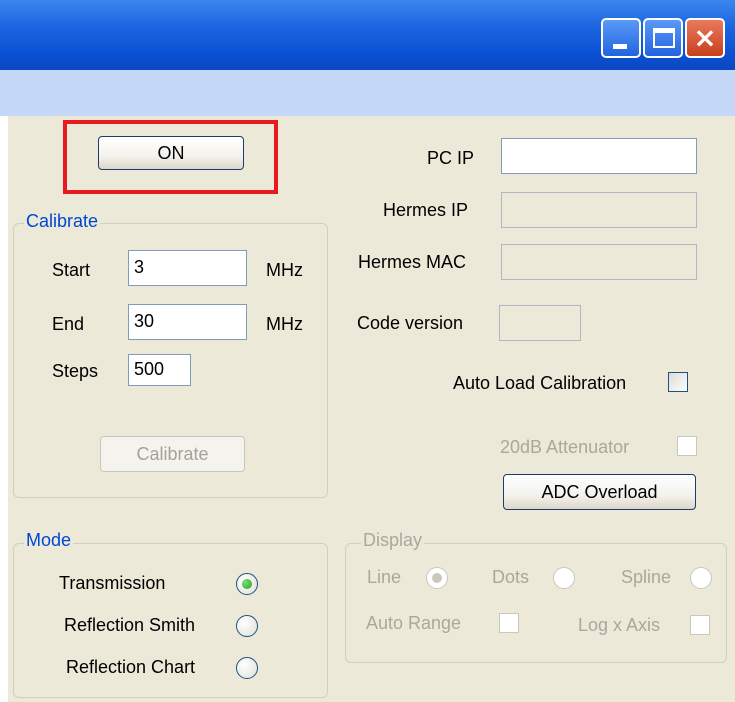 Image resolution: width=735 pixels, height=702 pixels. I want to click on steps-input: 500, so click(159, 370).